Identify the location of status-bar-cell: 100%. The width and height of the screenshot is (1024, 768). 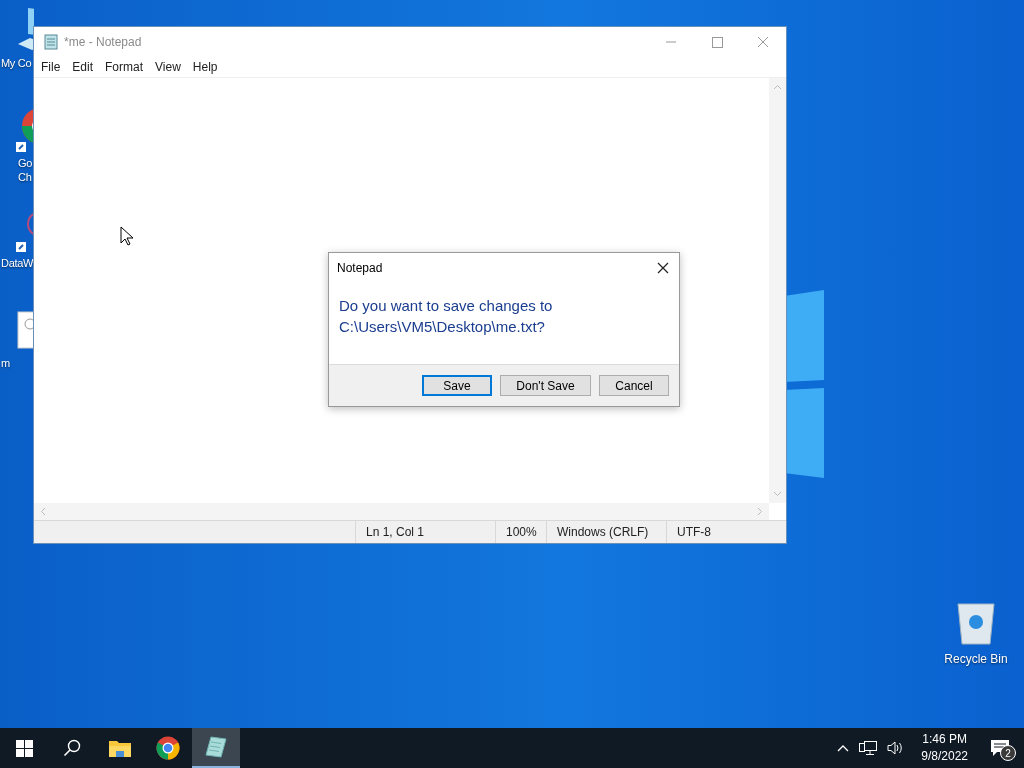
(521, 532).